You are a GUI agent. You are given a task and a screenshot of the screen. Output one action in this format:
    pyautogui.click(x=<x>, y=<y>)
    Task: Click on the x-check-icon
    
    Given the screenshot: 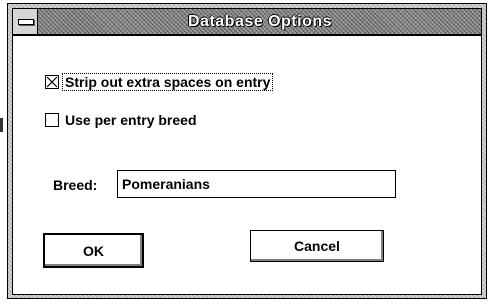 What is the action you would take?
    pyautogui.click(x=52, y=82)
    